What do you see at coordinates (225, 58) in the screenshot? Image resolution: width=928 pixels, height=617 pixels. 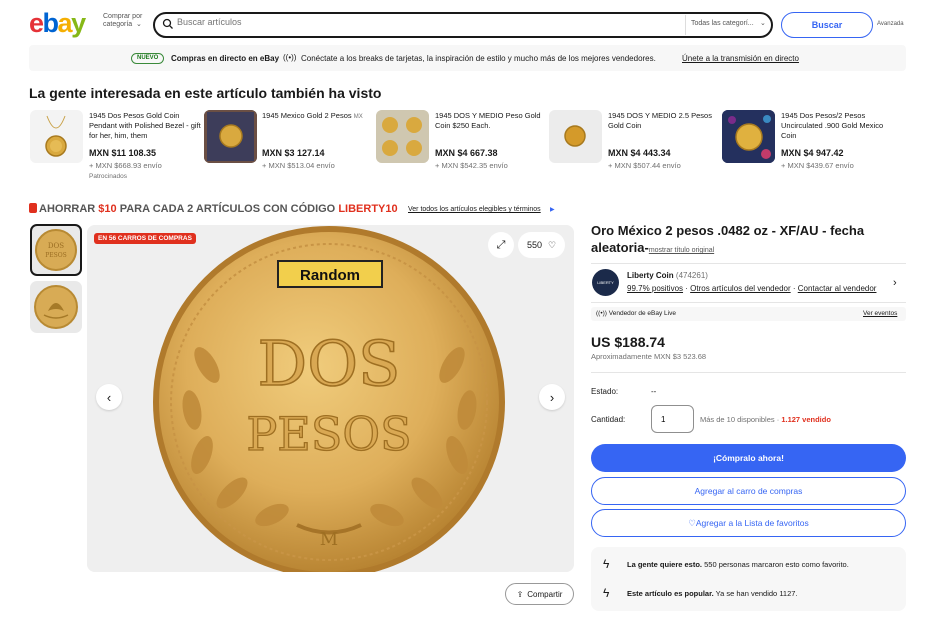 I see `banner-title: Compras en directo en eBay` at bounding box center [225, 58].